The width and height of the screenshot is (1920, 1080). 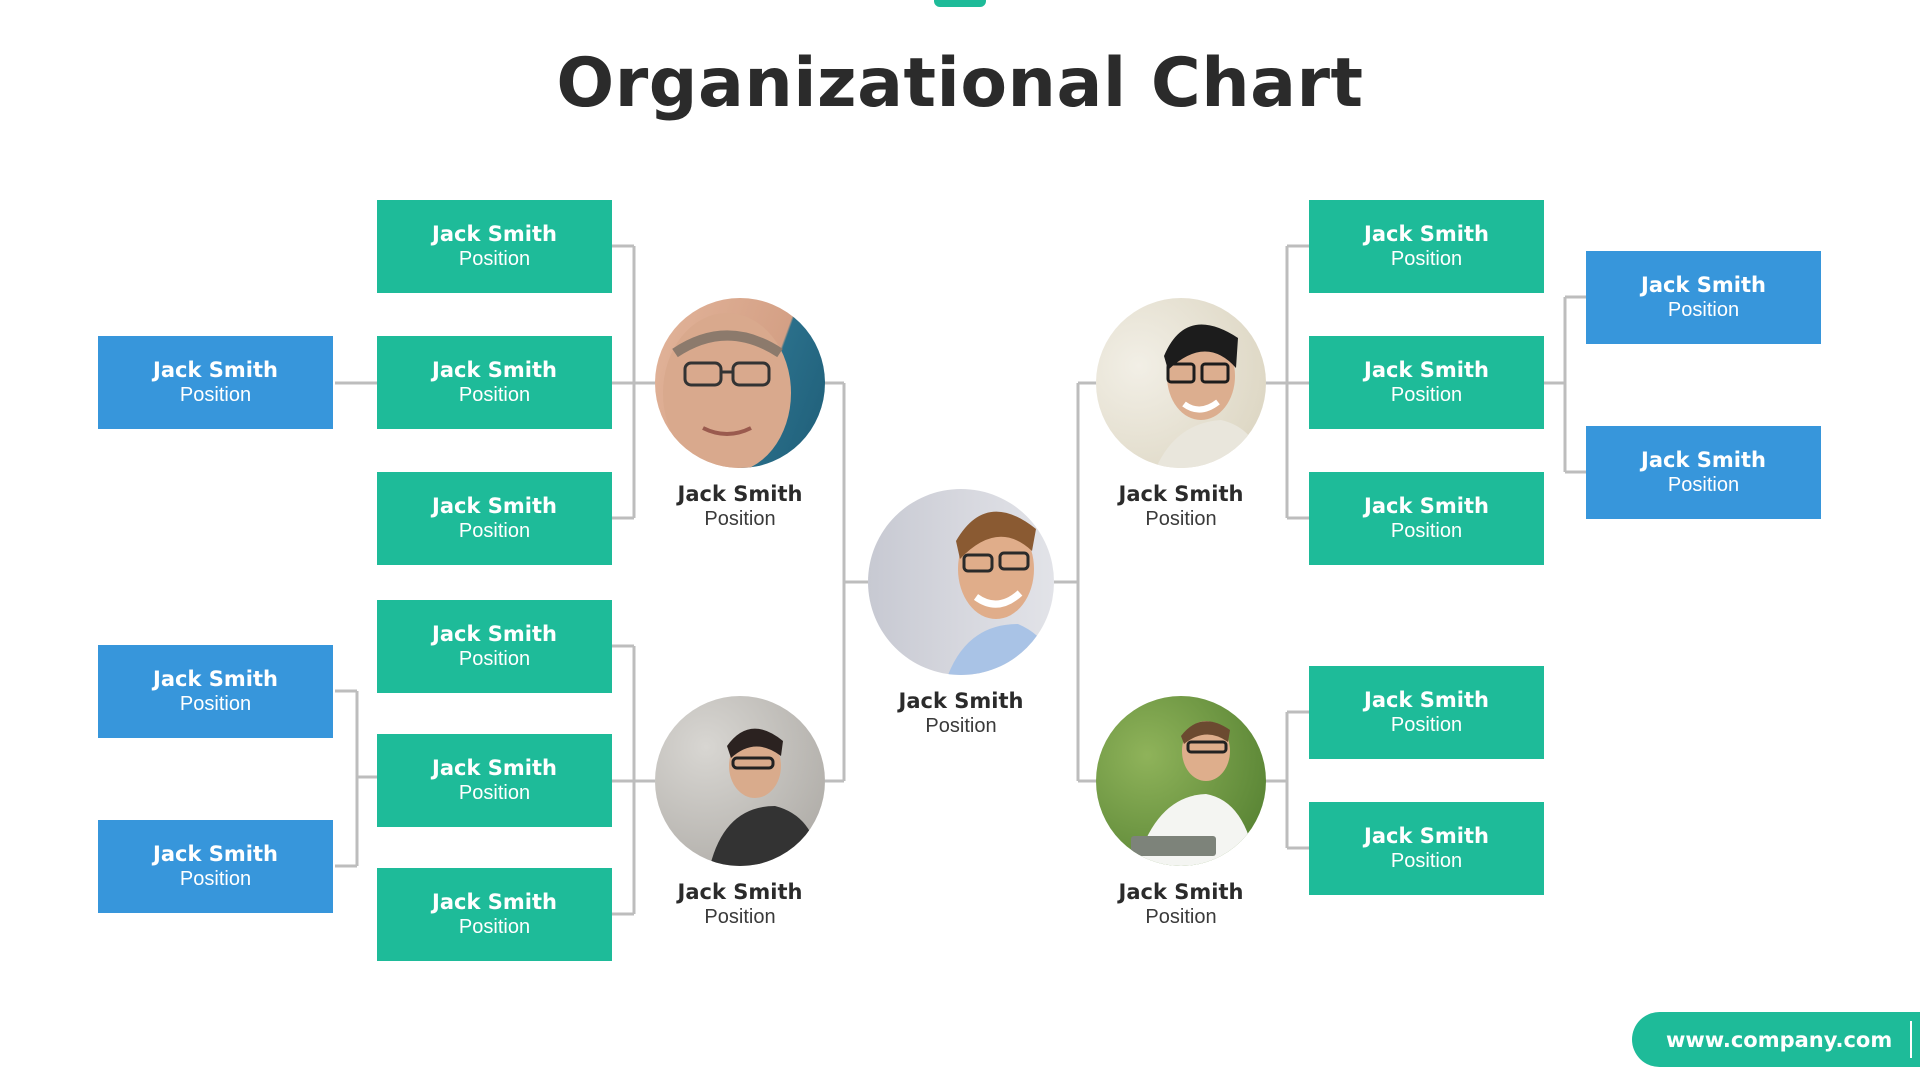 What do you see at coordinates (1911, 1039) in the screenshot?
I see `footer-divider` at bounding box center [1911, 1039].